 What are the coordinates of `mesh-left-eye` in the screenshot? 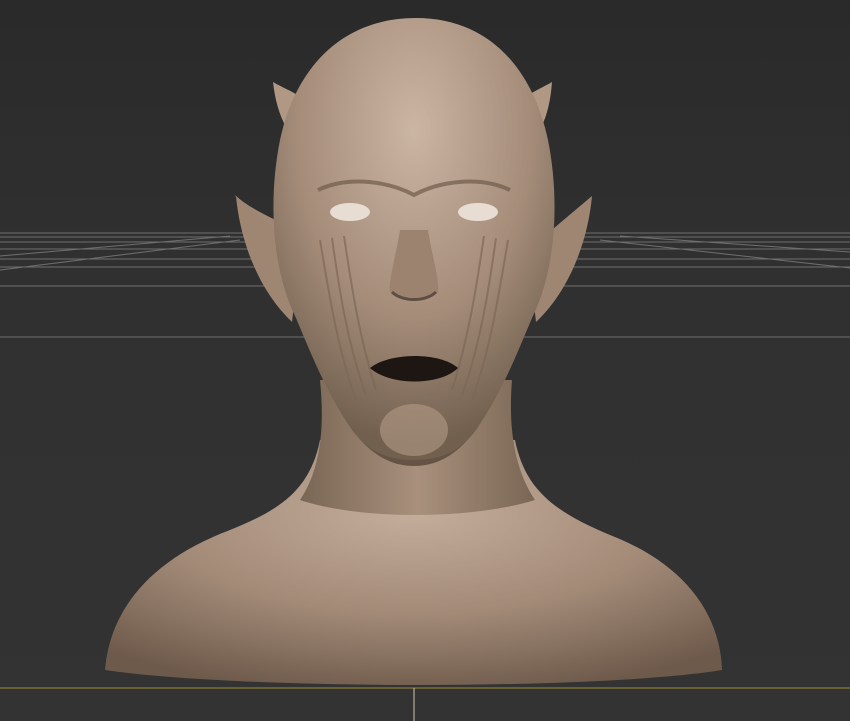 It's located at (350, 212).